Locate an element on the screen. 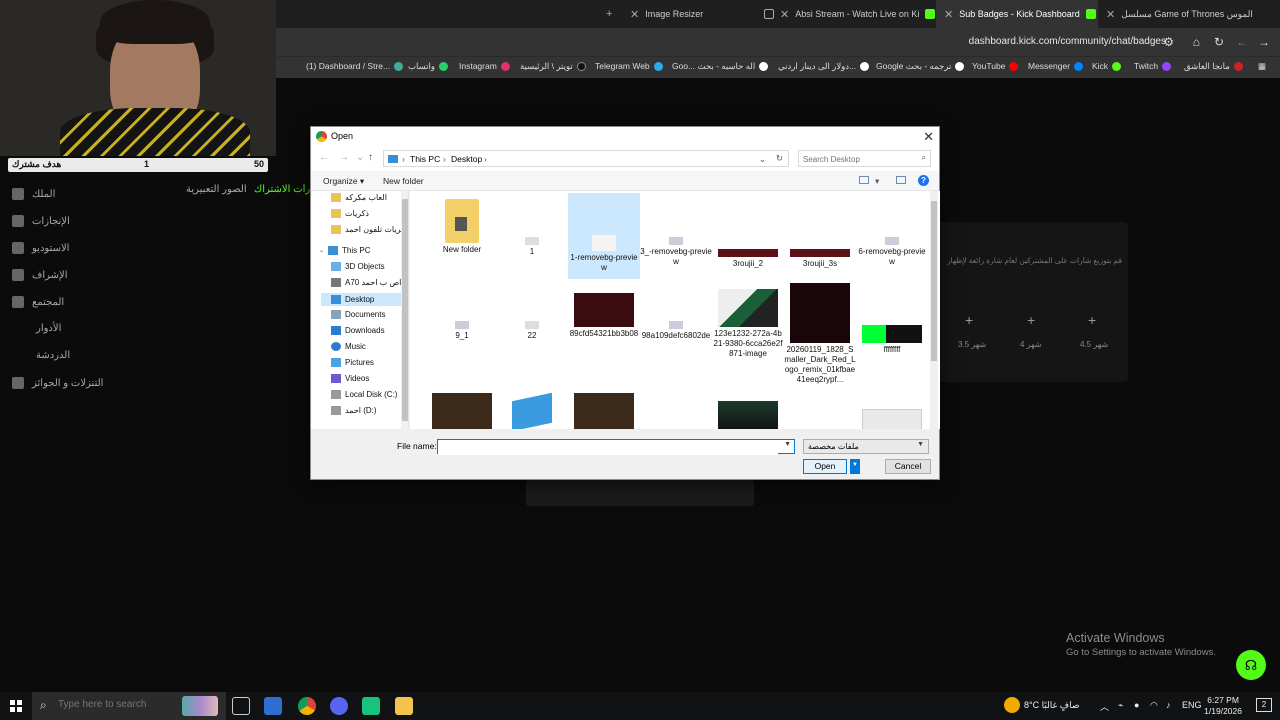 This screenshot has width=1280, height=720. sidebar-item-king: الملك is located at coordinates (33, 194).